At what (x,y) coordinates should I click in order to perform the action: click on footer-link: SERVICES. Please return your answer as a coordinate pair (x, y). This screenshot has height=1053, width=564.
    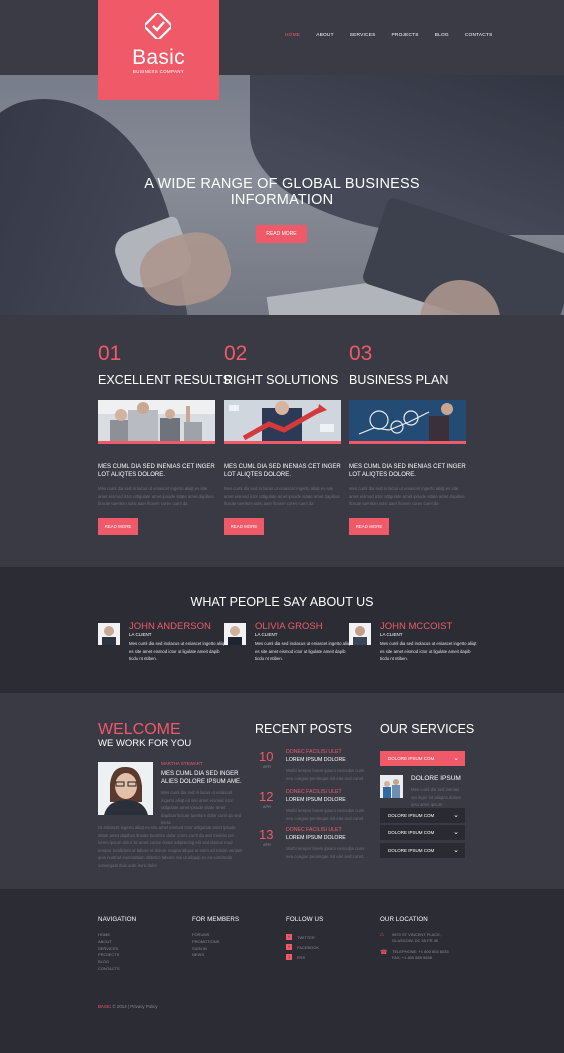
    Looking at the image, I should click on (117, 949).